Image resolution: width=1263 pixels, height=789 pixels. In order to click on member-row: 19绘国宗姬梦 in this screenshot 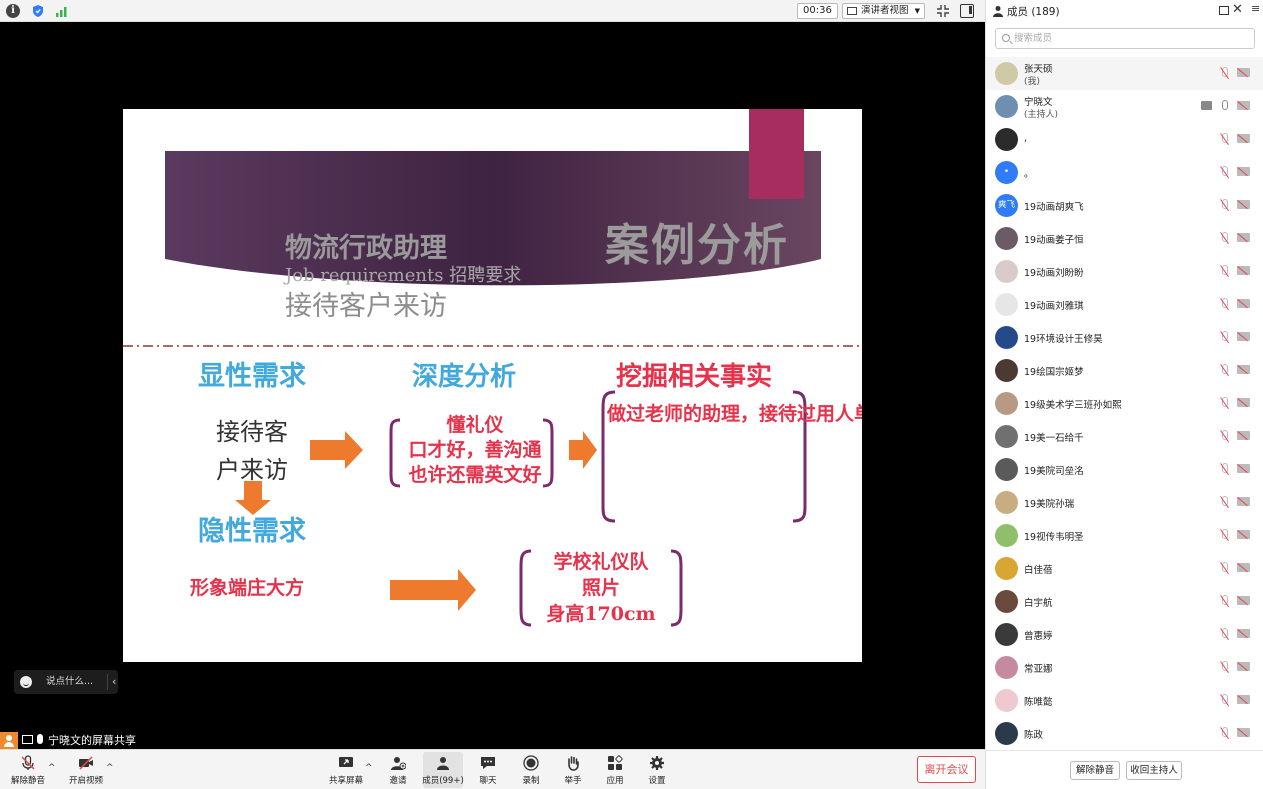, I will do `click(1124, 370)`.